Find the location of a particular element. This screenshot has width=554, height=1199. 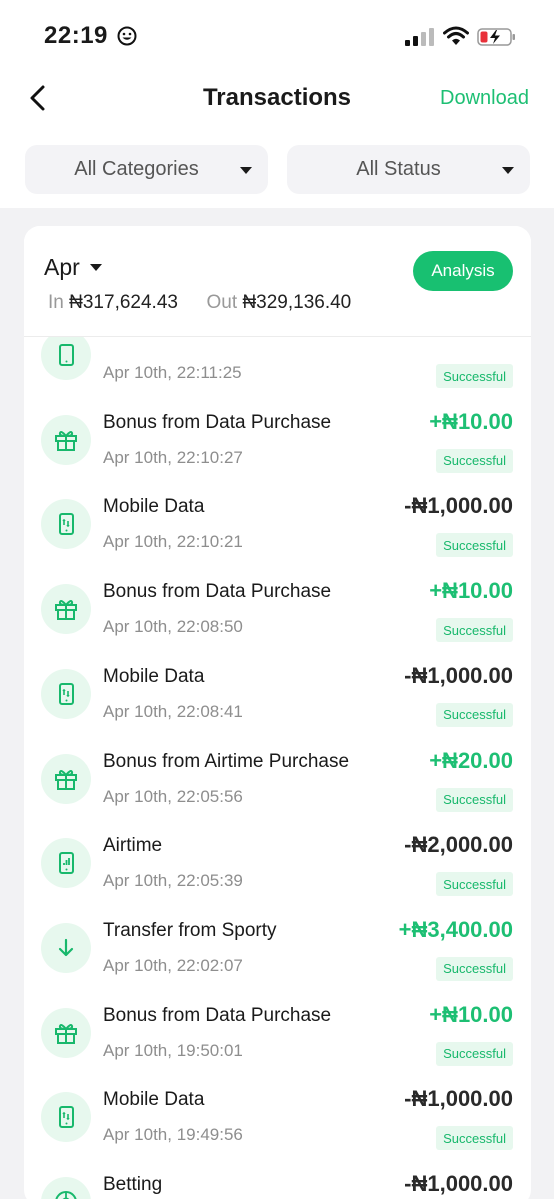

phone-icon is located at coordinates (66, 355).